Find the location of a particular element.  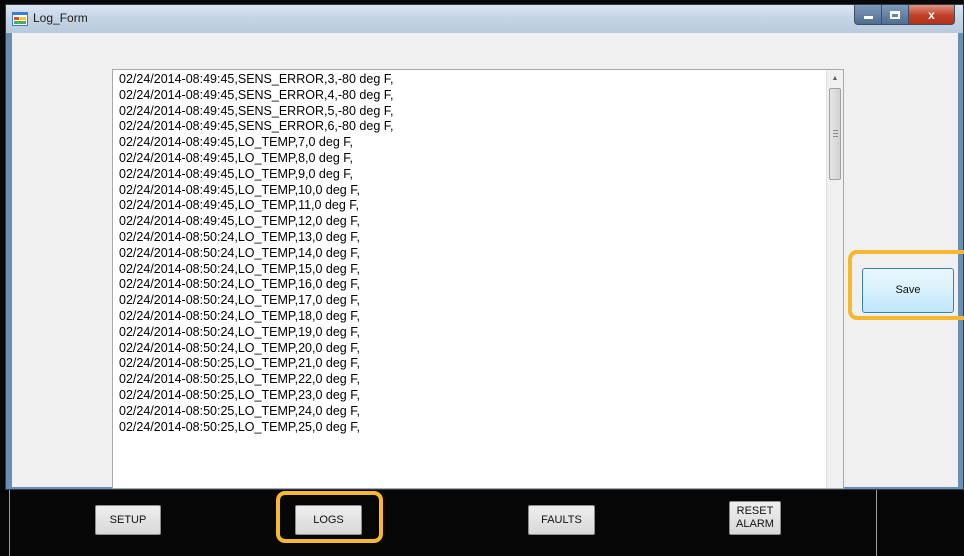

list-item: 02/24/2014-08:49:45,LO_TEMP,12,0 deg F, is located at coordinates (256, 222).